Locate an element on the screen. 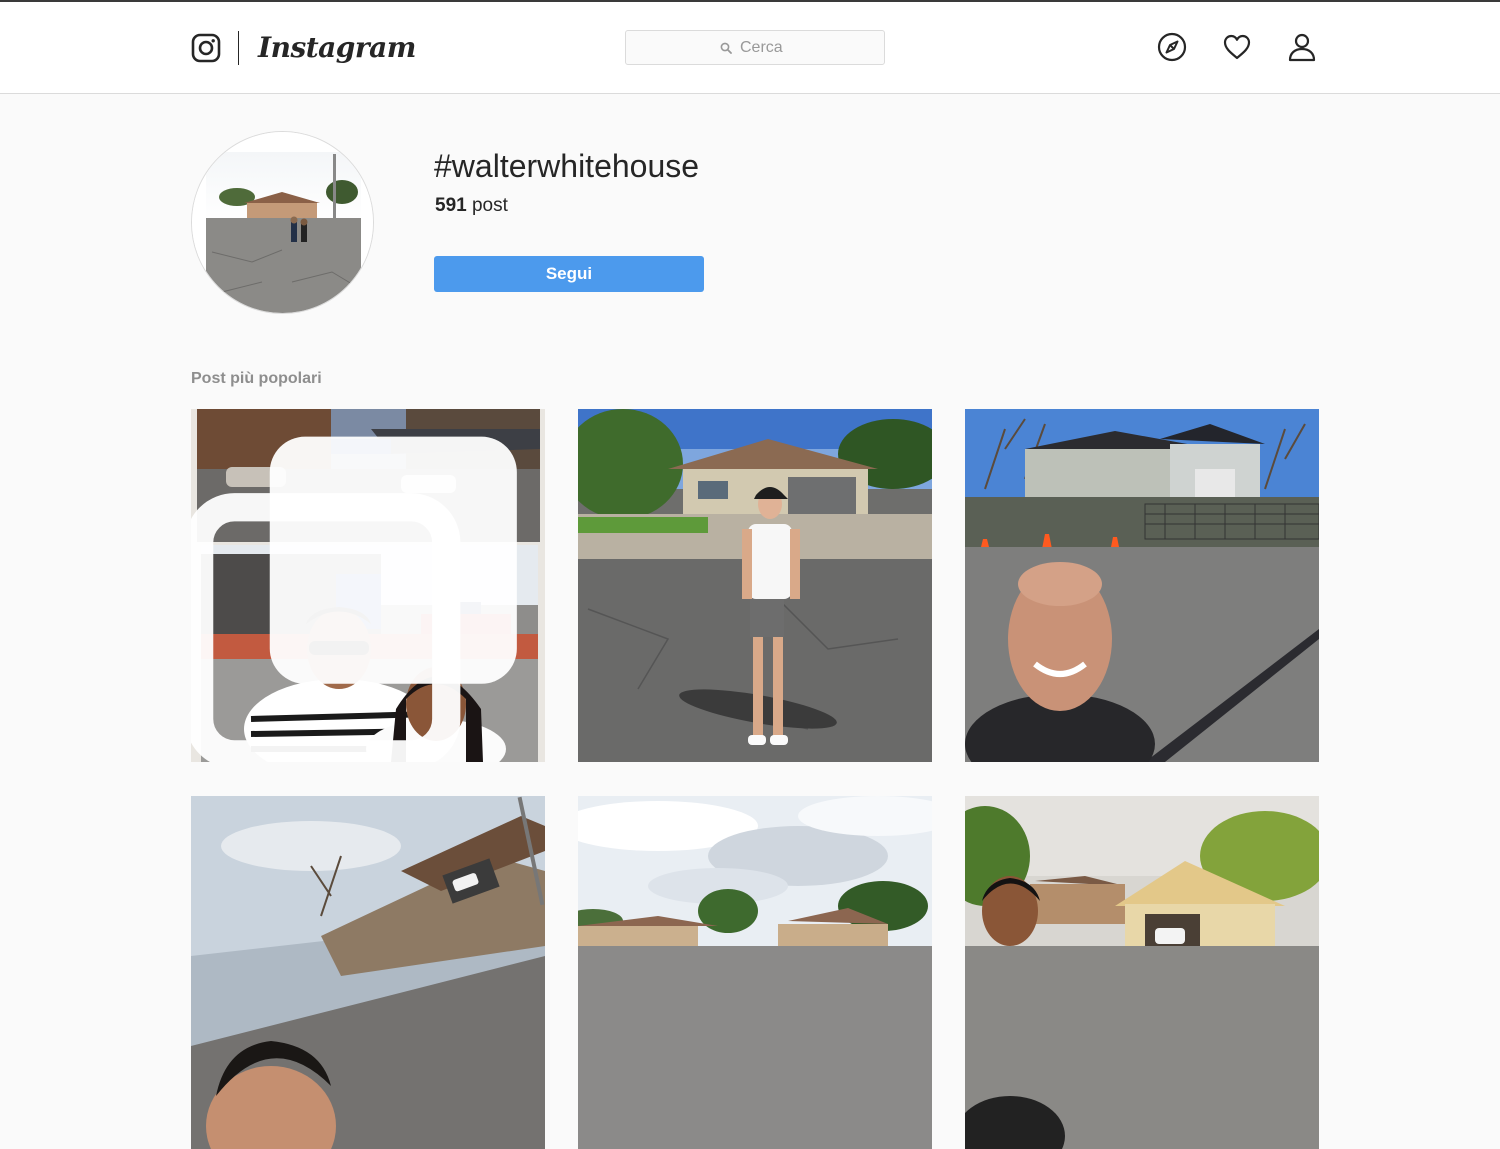 The width and height of the screenshot is (1500, 1149). search-box is located at coordinates (755, 47).